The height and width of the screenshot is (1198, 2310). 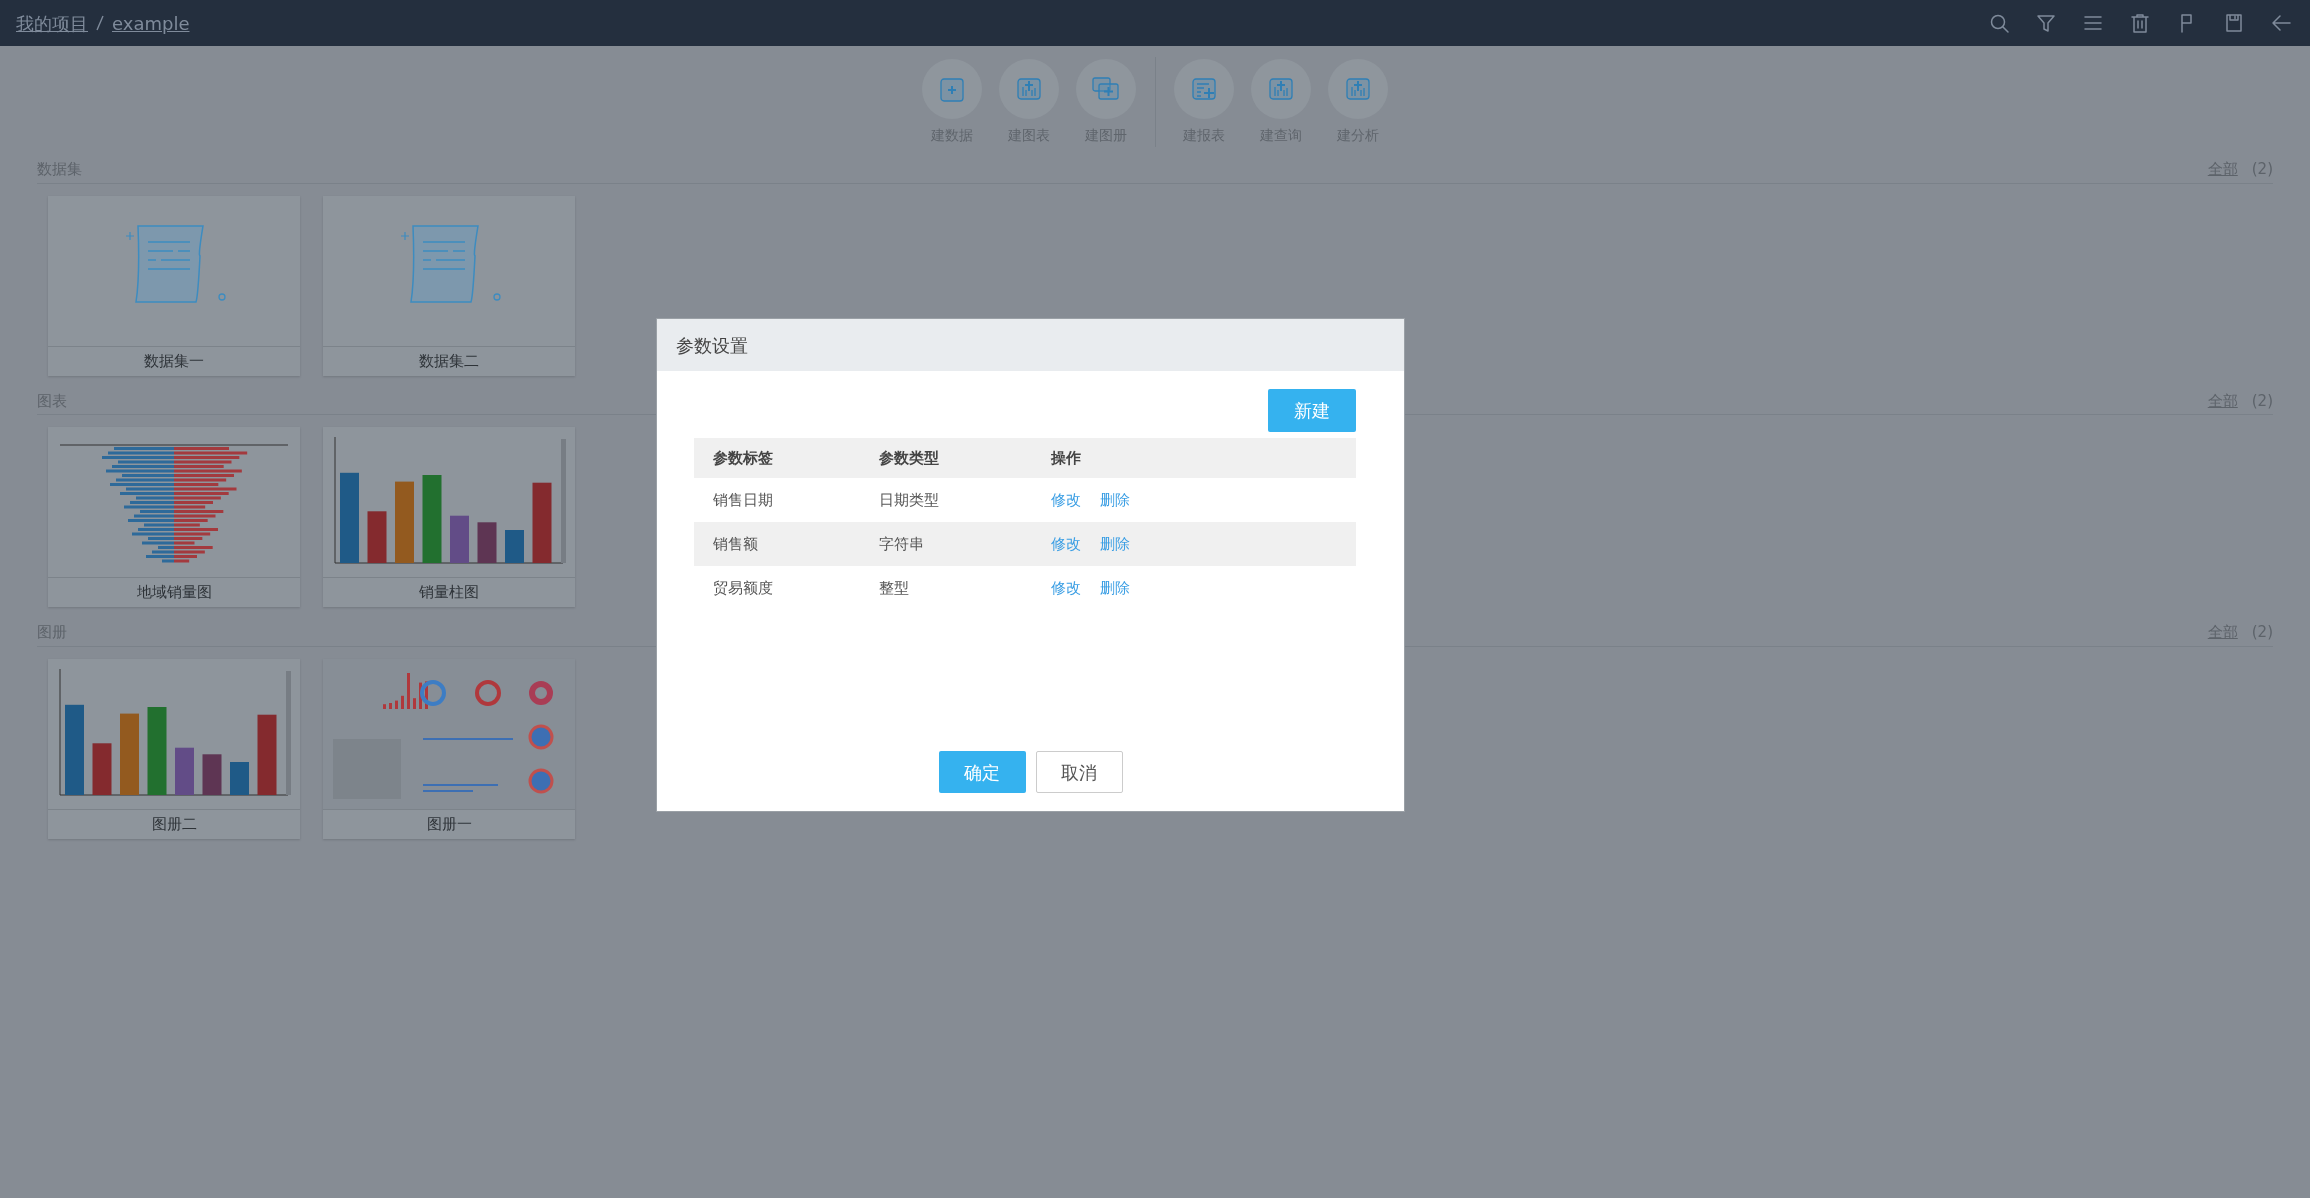 What do you see at coordinates (712, 345) in the screenshot?
I see `dialog-title: 参数设置` at bounding box center [712, 345].